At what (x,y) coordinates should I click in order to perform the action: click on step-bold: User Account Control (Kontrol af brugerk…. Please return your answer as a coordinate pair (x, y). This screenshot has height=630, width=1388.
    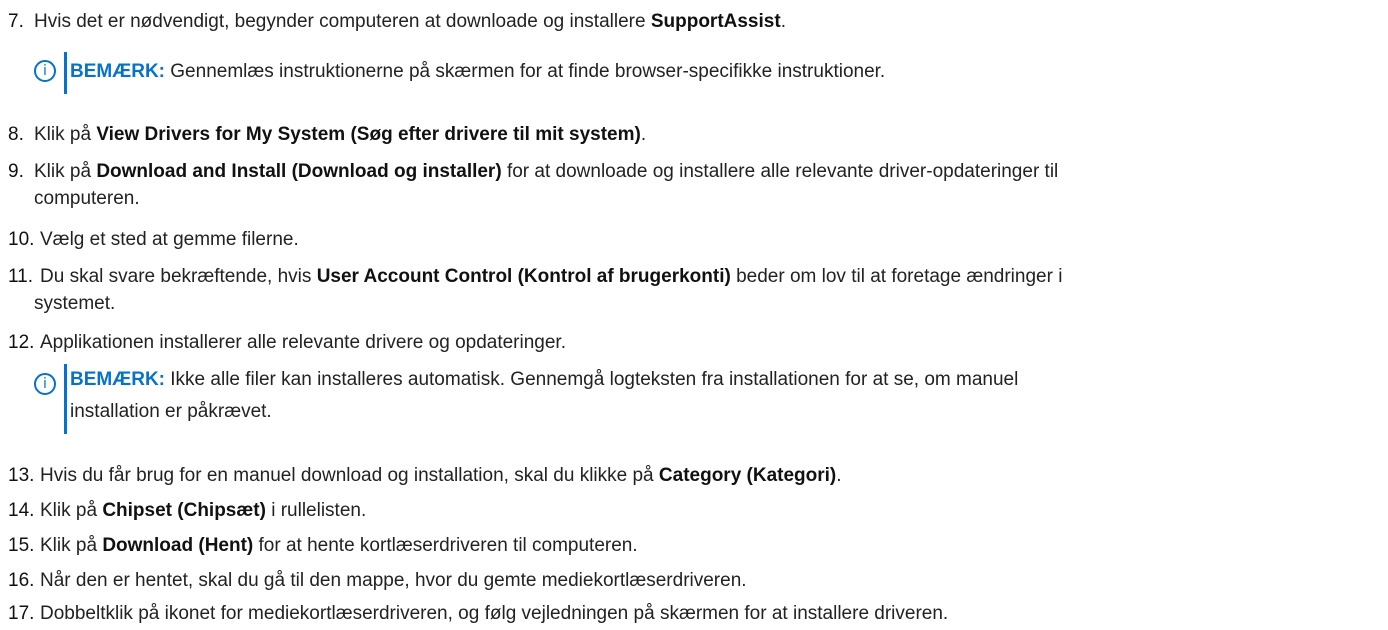
    Looking at the image, I should click on (523, 276).